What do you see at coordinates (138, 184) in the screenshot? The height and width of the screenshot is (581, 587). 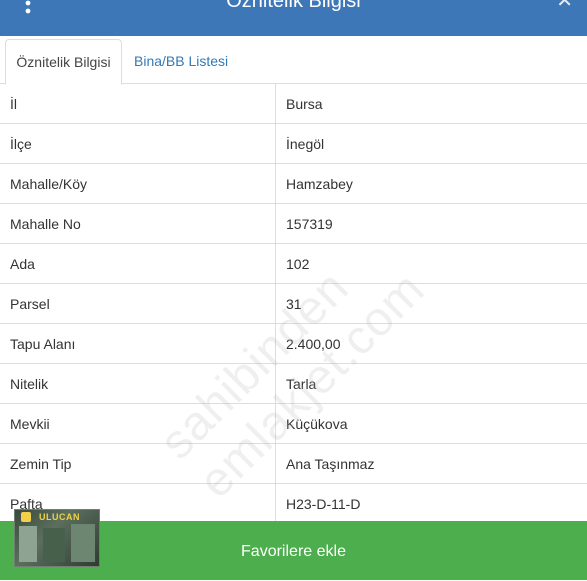 I see `attribute-key: Mahalle/Köy` at bounding box center [138, 184].